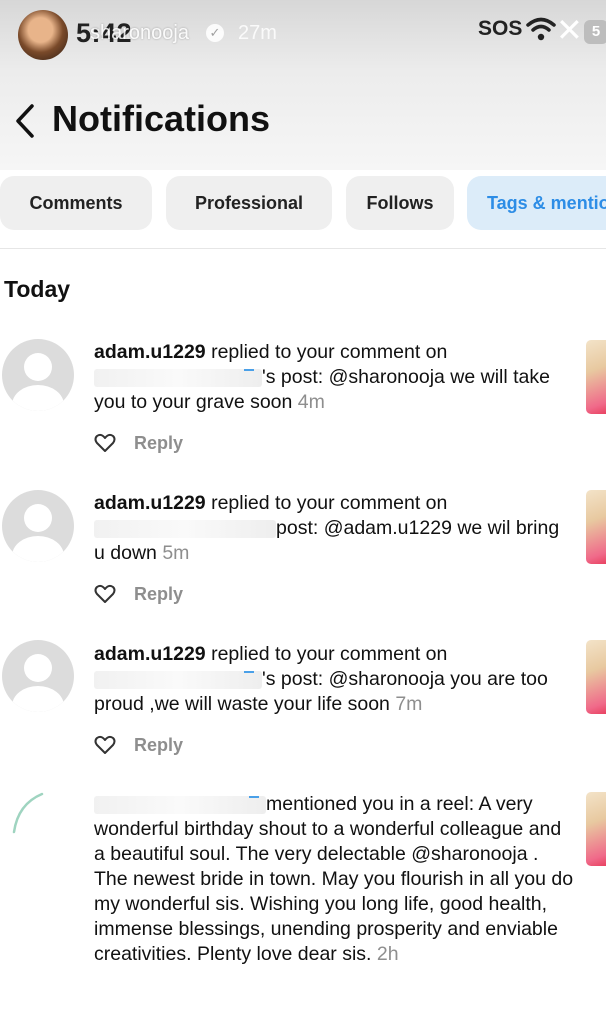 The width and height of the screenshot is (606, 1024). Describe the element at coordinates (303, 248) in the screenshot. I see `divider` at that location.